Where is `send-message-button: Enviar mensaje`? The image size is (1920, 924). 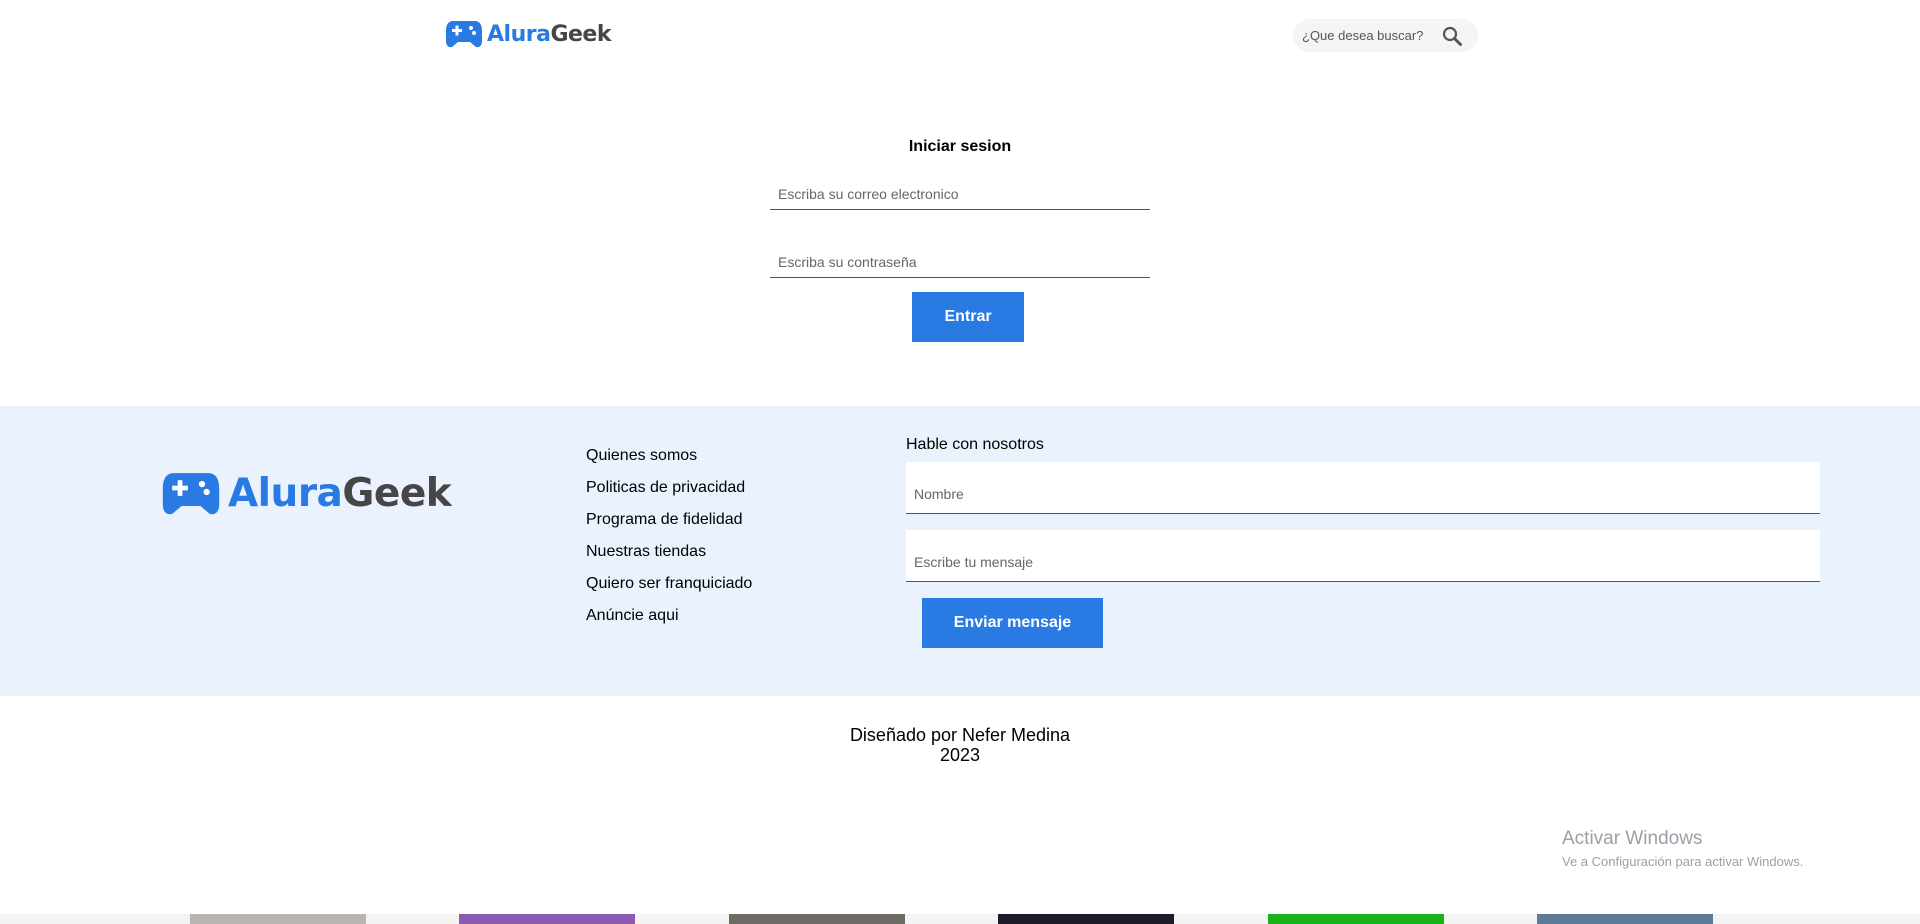
send-message-button: Enviar mensaje is located at coordinates (1012, 623).